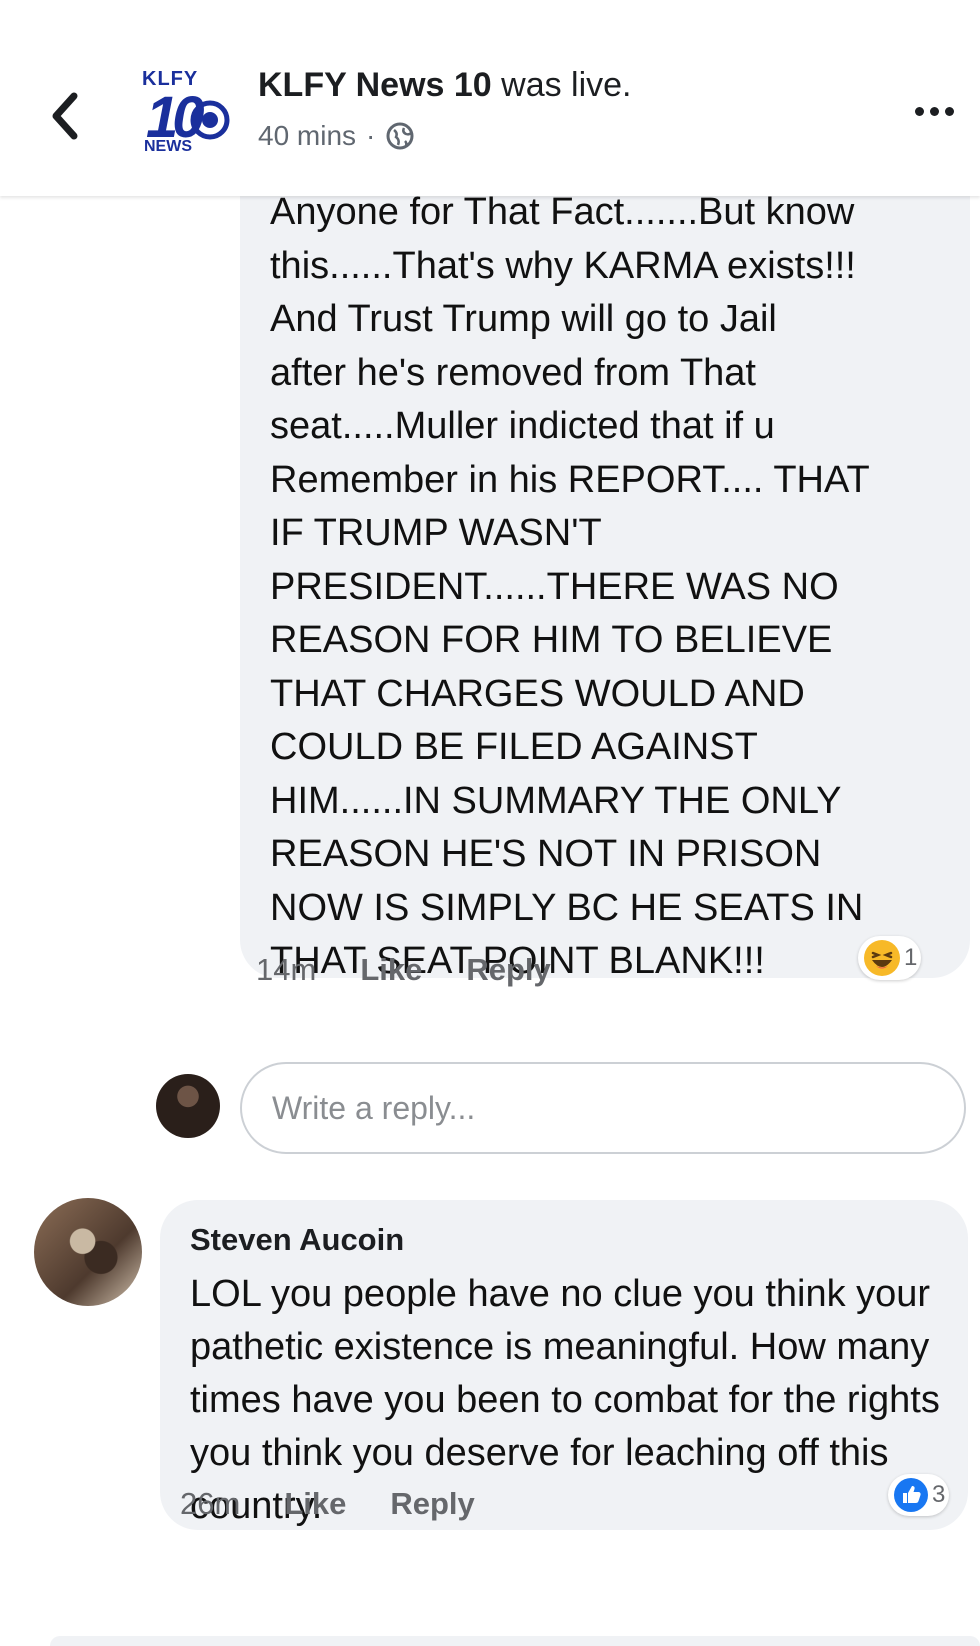 The width and height of the screenshot is (980, 1646). What do you see at coordinates (939, 1494) in the screenshot?
I see `reaction-count: 3` at bounding box center [939, 1494].